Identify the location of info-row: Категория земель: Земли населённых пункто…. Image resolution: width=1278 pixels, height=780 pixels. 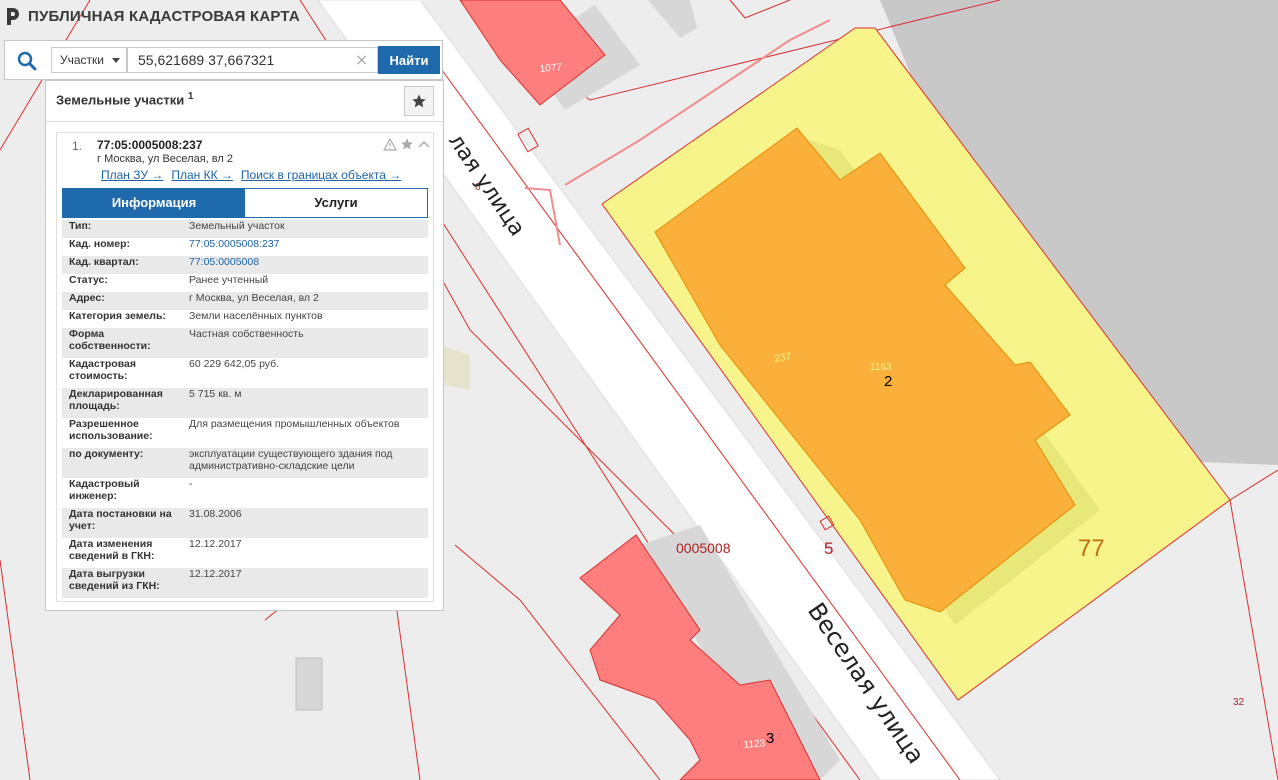
(245, 319).